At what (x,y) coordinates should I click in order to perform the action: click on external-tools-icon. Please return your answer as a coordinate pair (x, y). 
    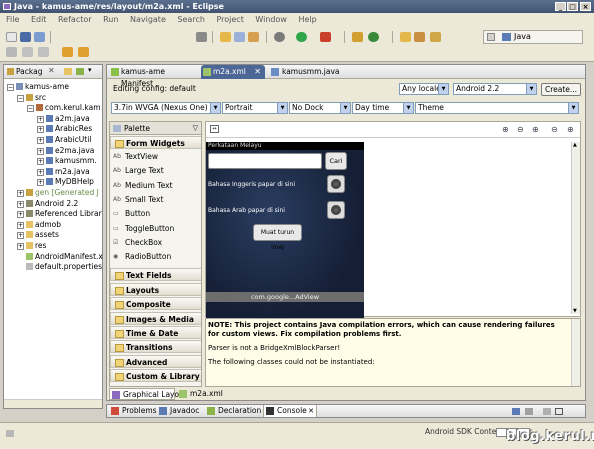
    Looking at the image, I should click on (325, 37).